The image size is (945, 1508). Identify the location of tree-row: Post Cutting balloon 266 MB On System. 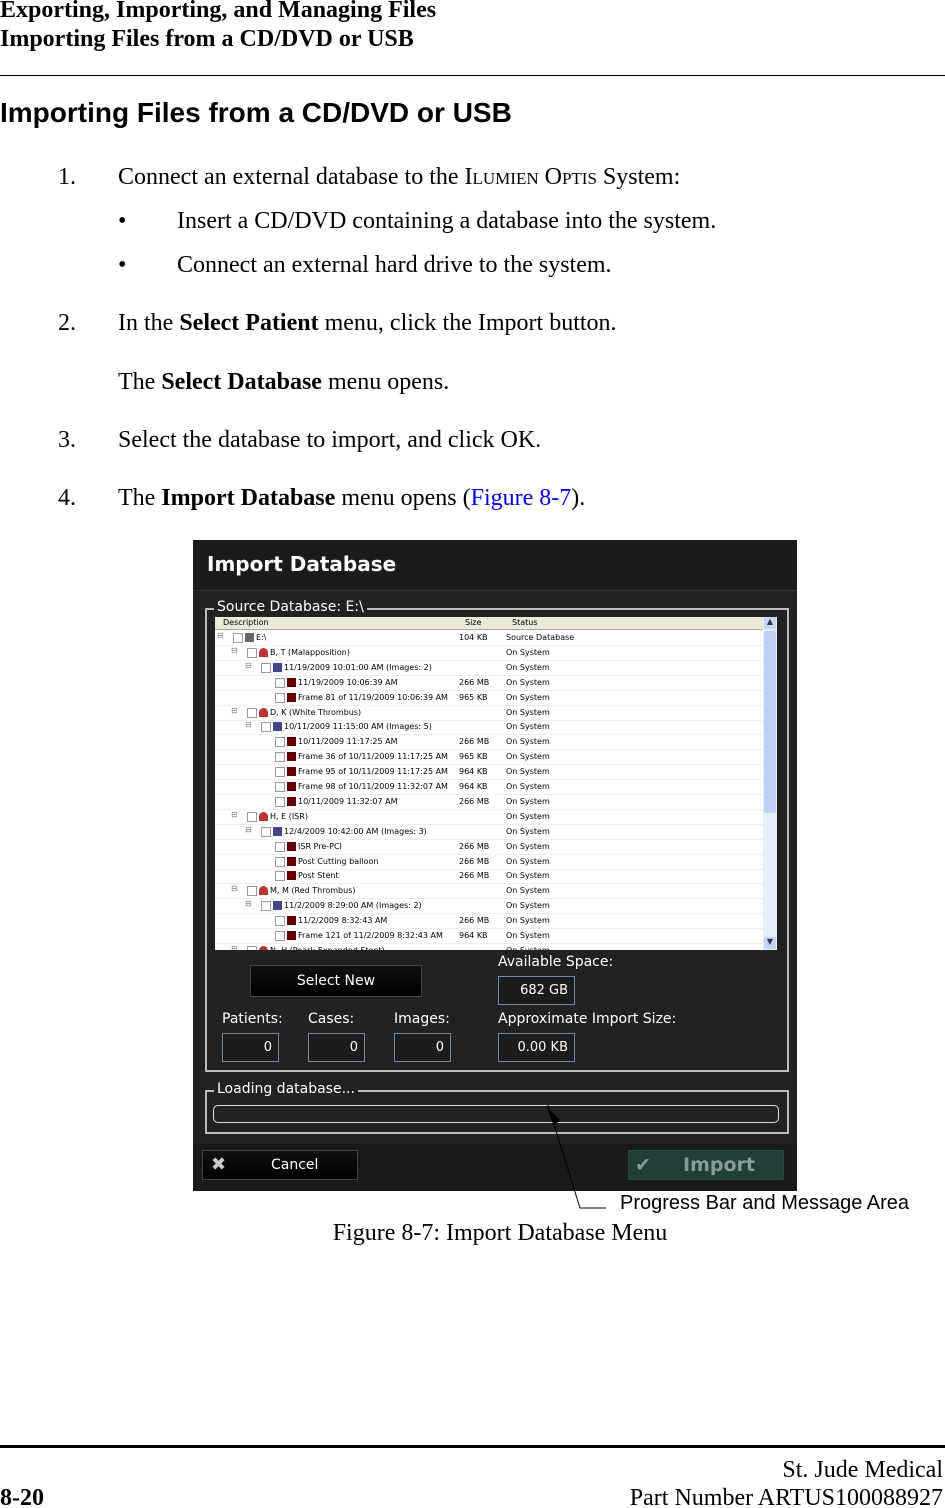
(489, 862).